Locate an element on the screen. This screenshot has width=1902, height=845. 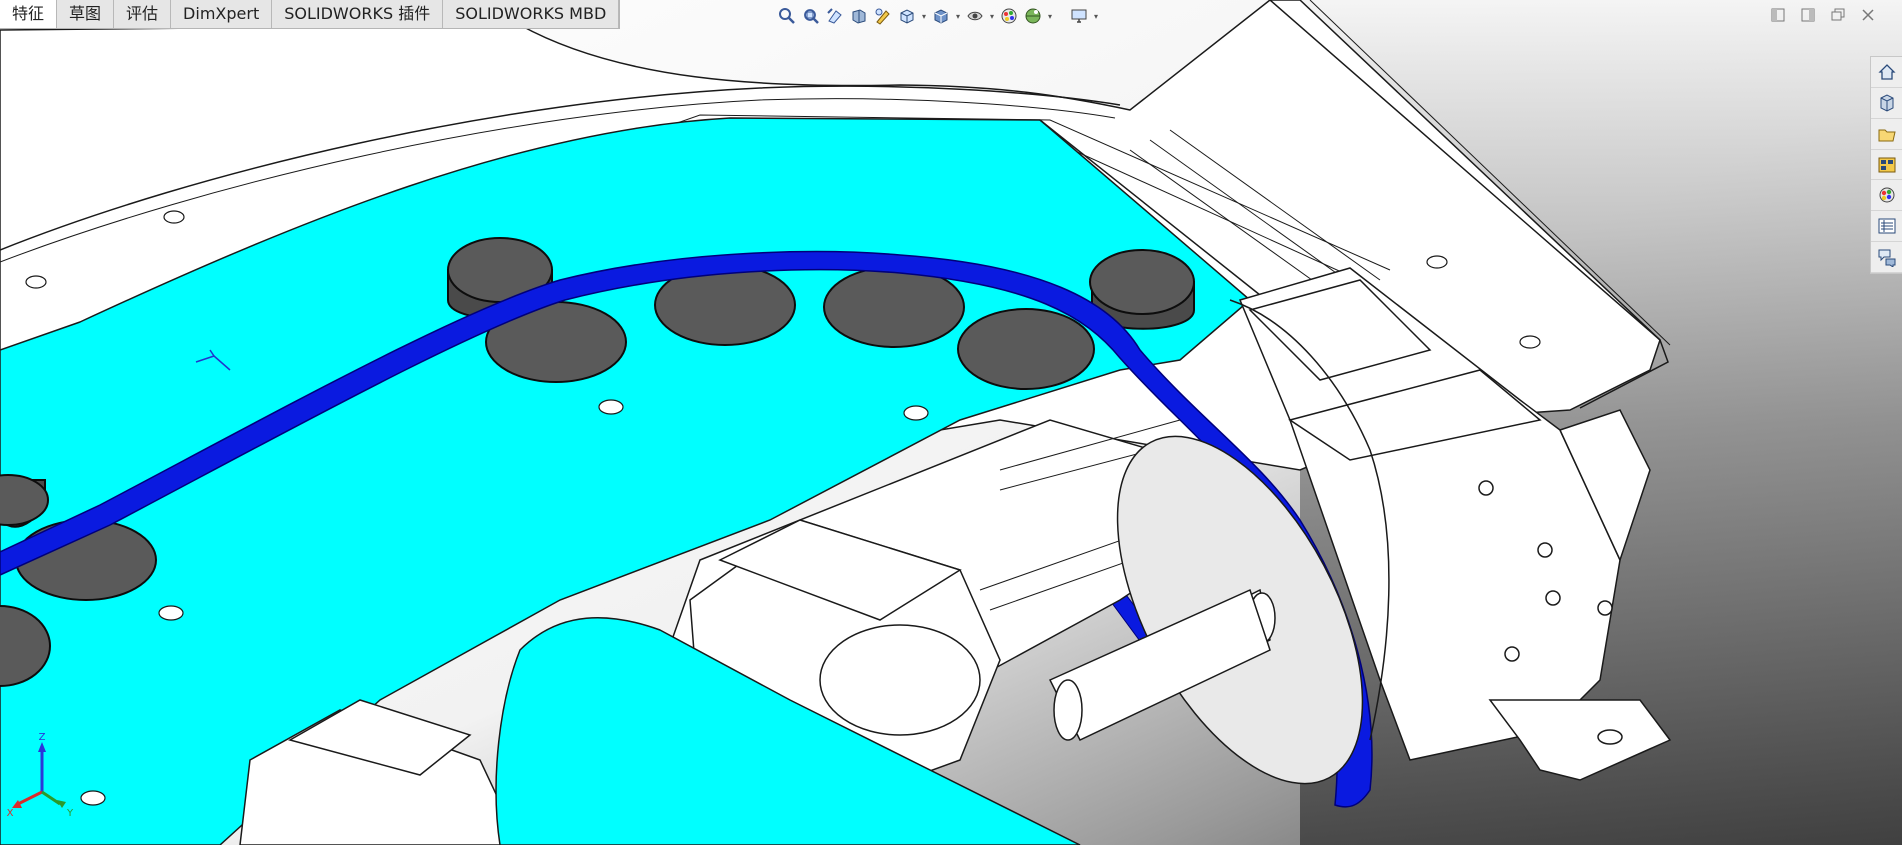
solidworks-resources-icon is located at coordinates (1886, 72).